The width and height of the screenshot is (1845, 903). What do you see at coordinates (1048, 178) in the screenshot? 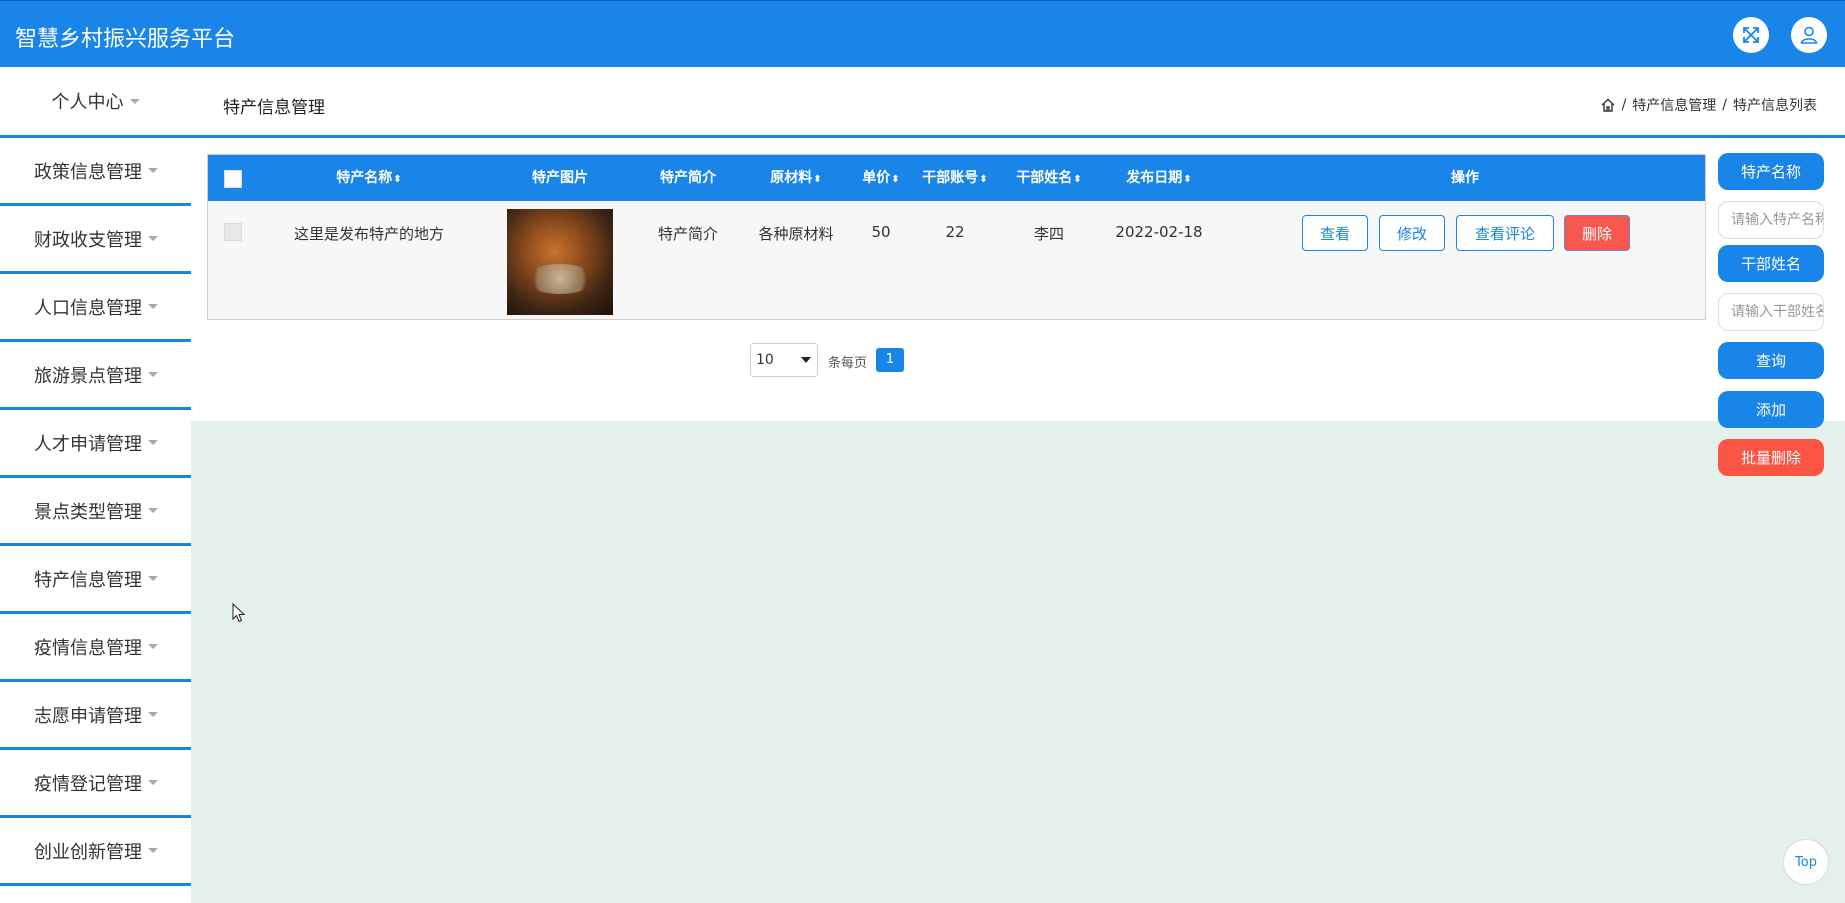
I see `column-header-cadre: 干部姓名⬍` at bounding box center [1048, 178].